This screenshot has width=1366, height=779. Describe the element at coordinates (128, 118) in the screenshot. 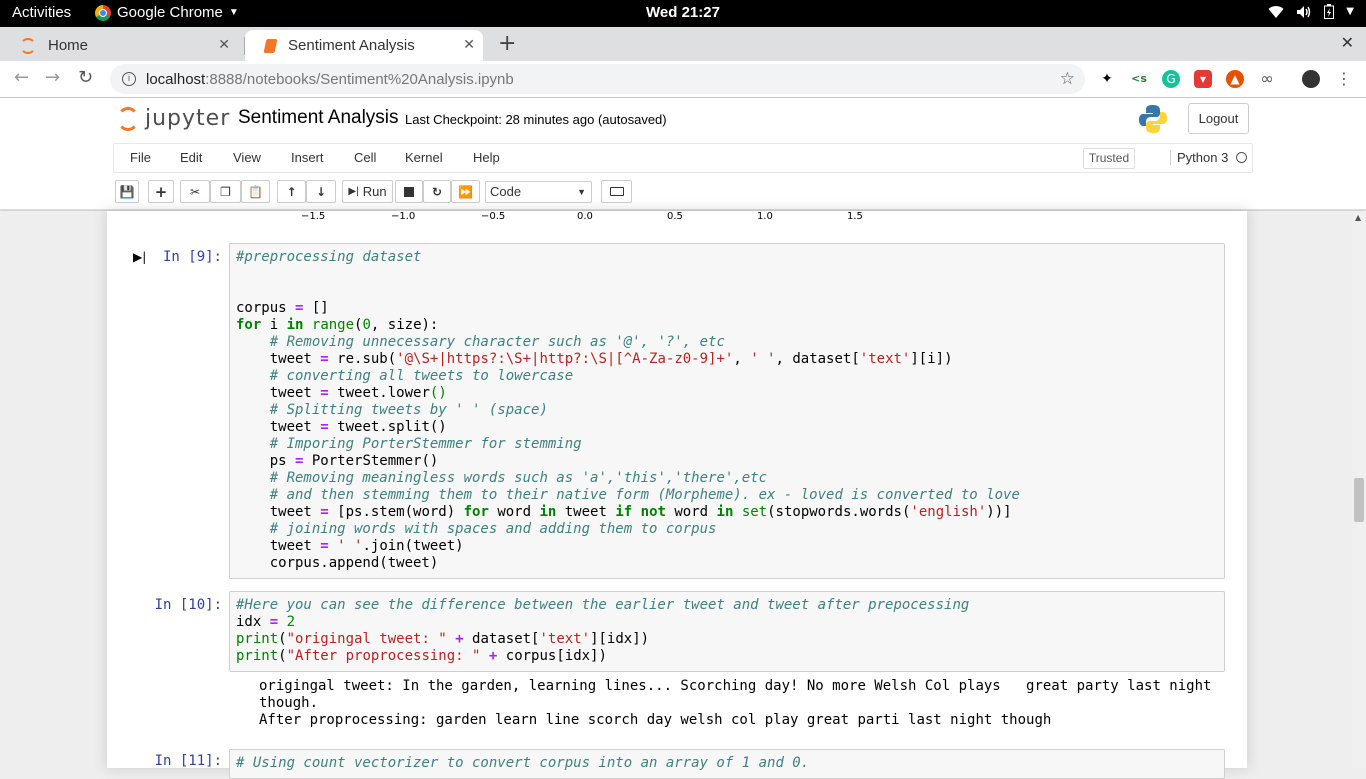

I see `jupyter-logo-icon` at that location.